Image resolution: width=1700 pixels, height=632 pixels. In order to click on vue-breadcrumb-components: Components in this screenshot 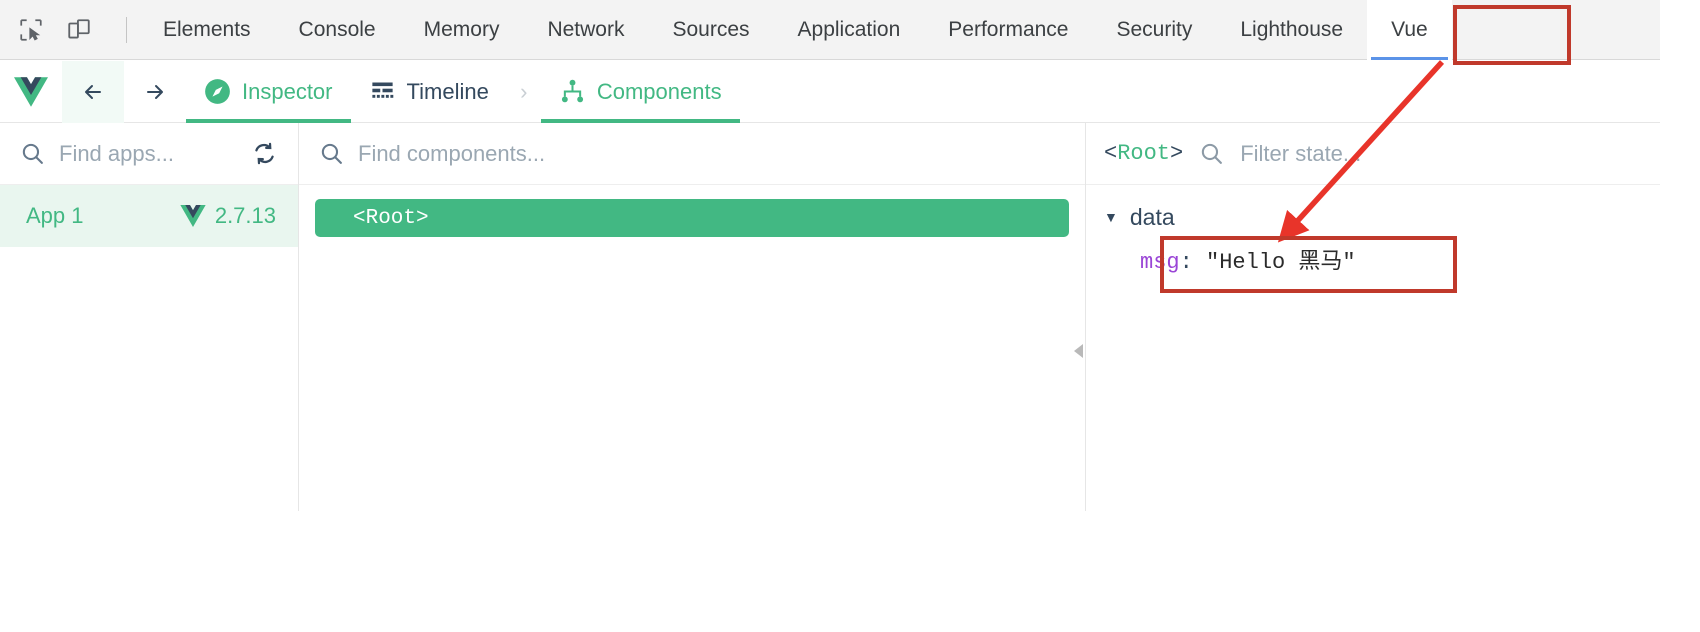, I will do `click(640, 92)`.